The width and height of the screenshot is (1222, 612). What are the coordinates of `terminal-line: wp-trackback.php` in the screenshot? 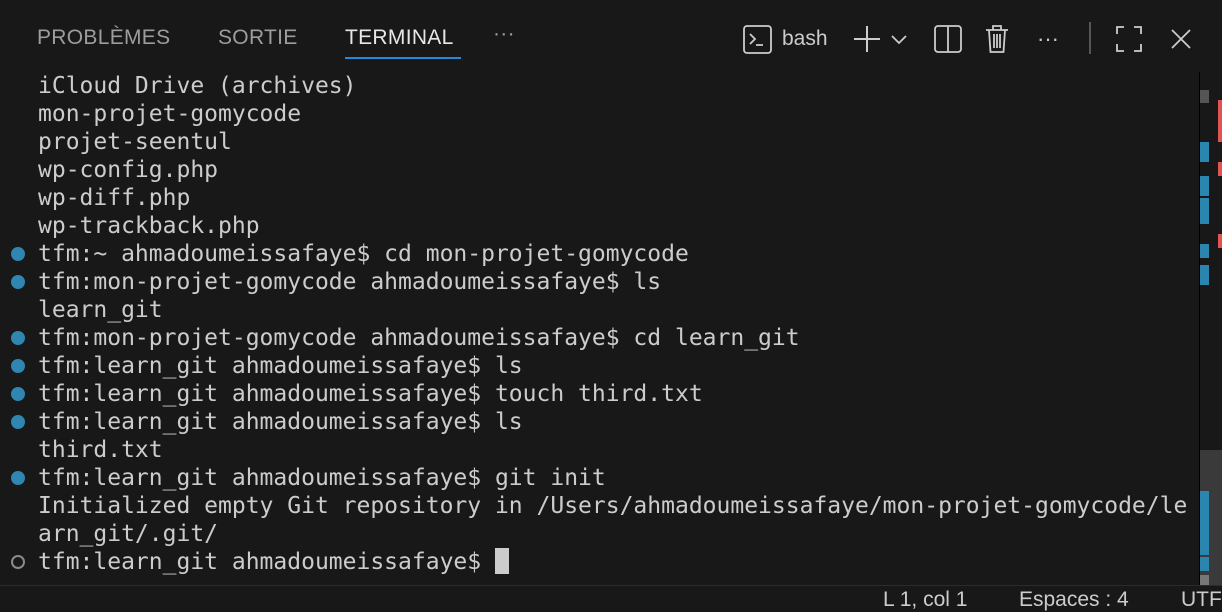 It's located at (149, 226).